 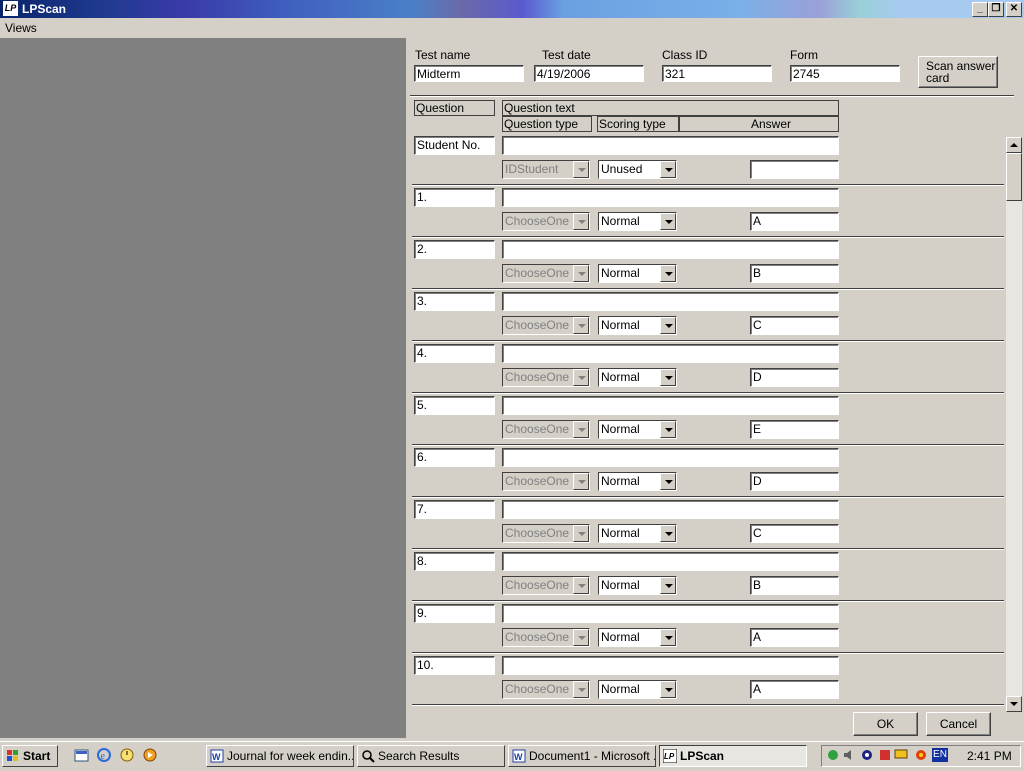 What do you see at coordinates (1014, 177) in the screenshot?
I see `scroll-thumb` at bounding box center [1014, 177].